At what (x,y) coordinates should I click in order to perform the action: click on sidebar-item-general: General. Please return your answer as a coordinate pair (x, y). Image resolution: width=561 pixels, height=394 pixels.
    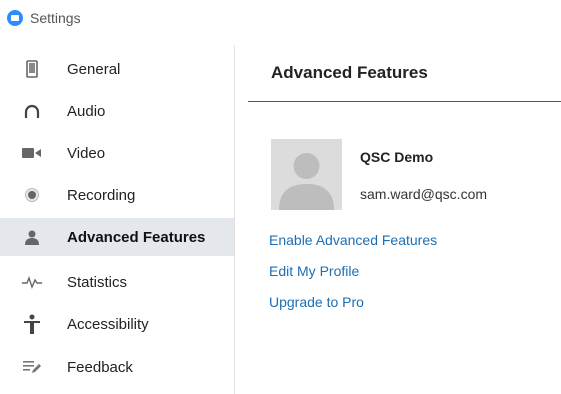
    Looking at the image, I should click on (117, 69).